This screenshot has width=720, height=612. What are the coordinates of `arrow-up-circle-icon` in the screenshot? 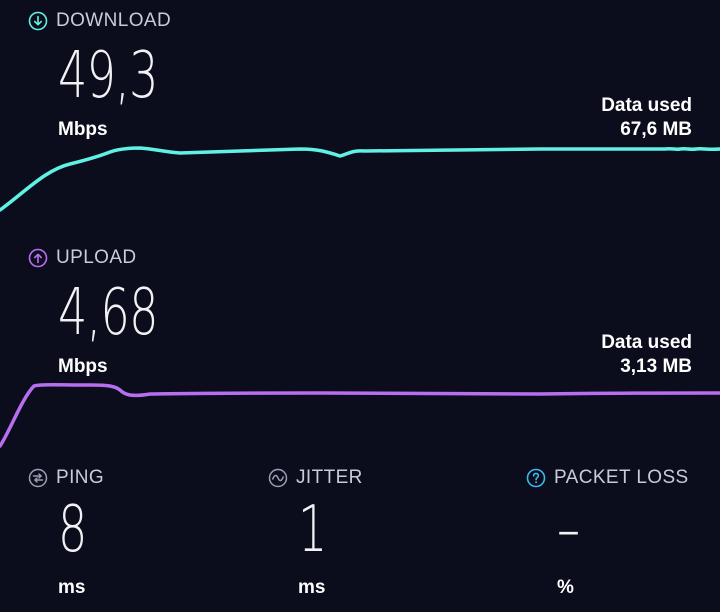 It's located at (38, 258).